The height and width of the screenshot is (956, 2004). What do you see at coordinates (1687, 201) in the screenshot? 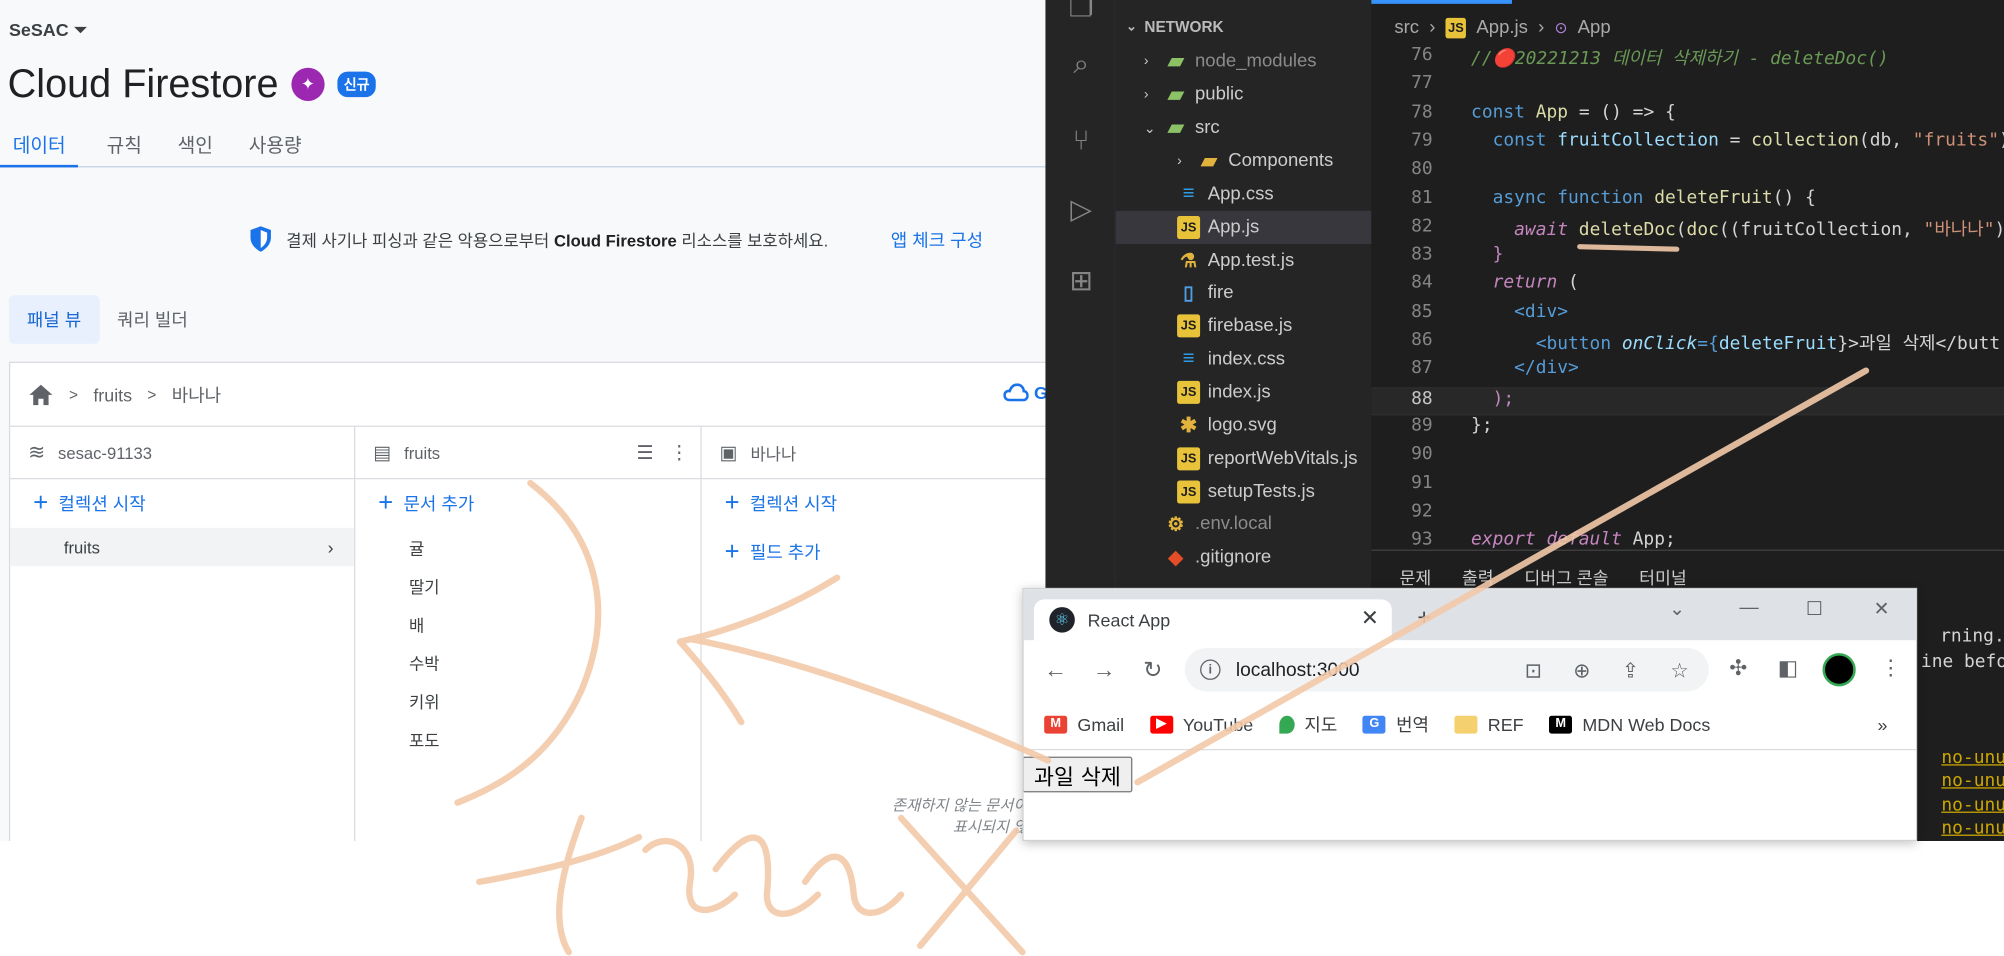
I see `code-line: 81 async function deleteFruit() {` at bounding box center [1687, 201].